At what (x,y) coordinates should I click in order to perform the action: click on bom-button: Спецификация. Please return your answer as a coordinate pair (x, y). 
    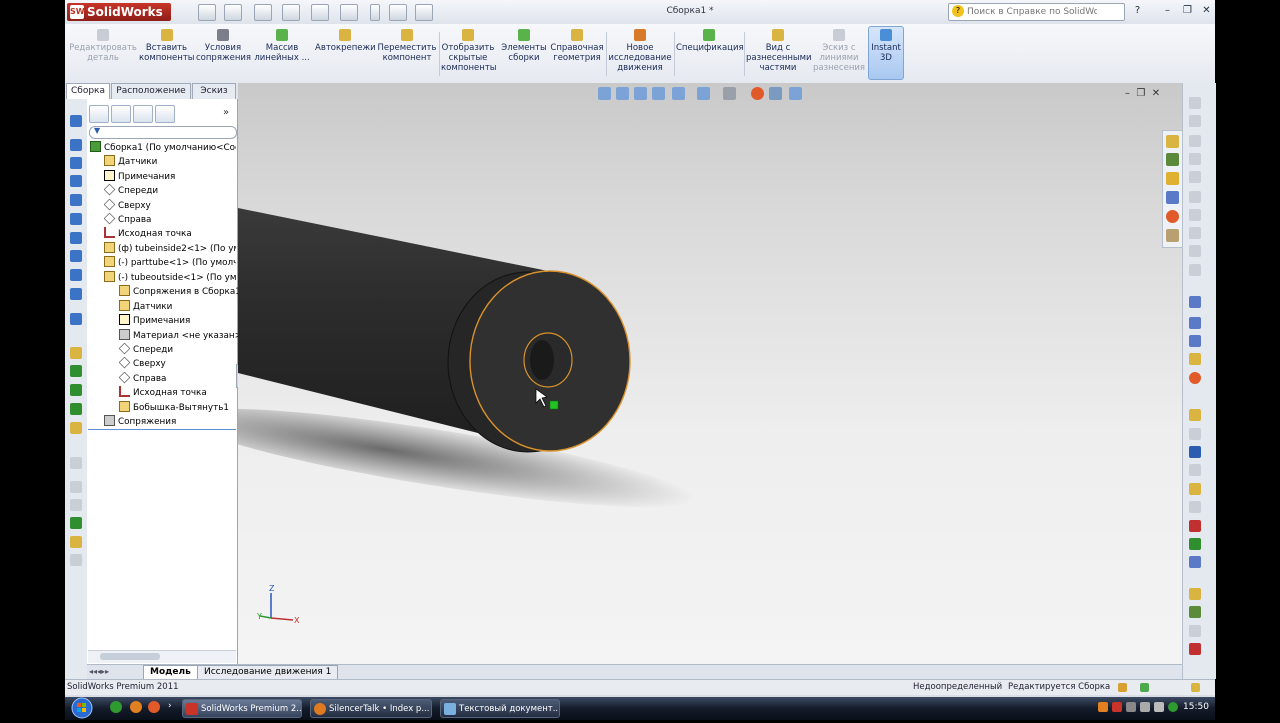
    Looking at the image, I should click on (710, 40).